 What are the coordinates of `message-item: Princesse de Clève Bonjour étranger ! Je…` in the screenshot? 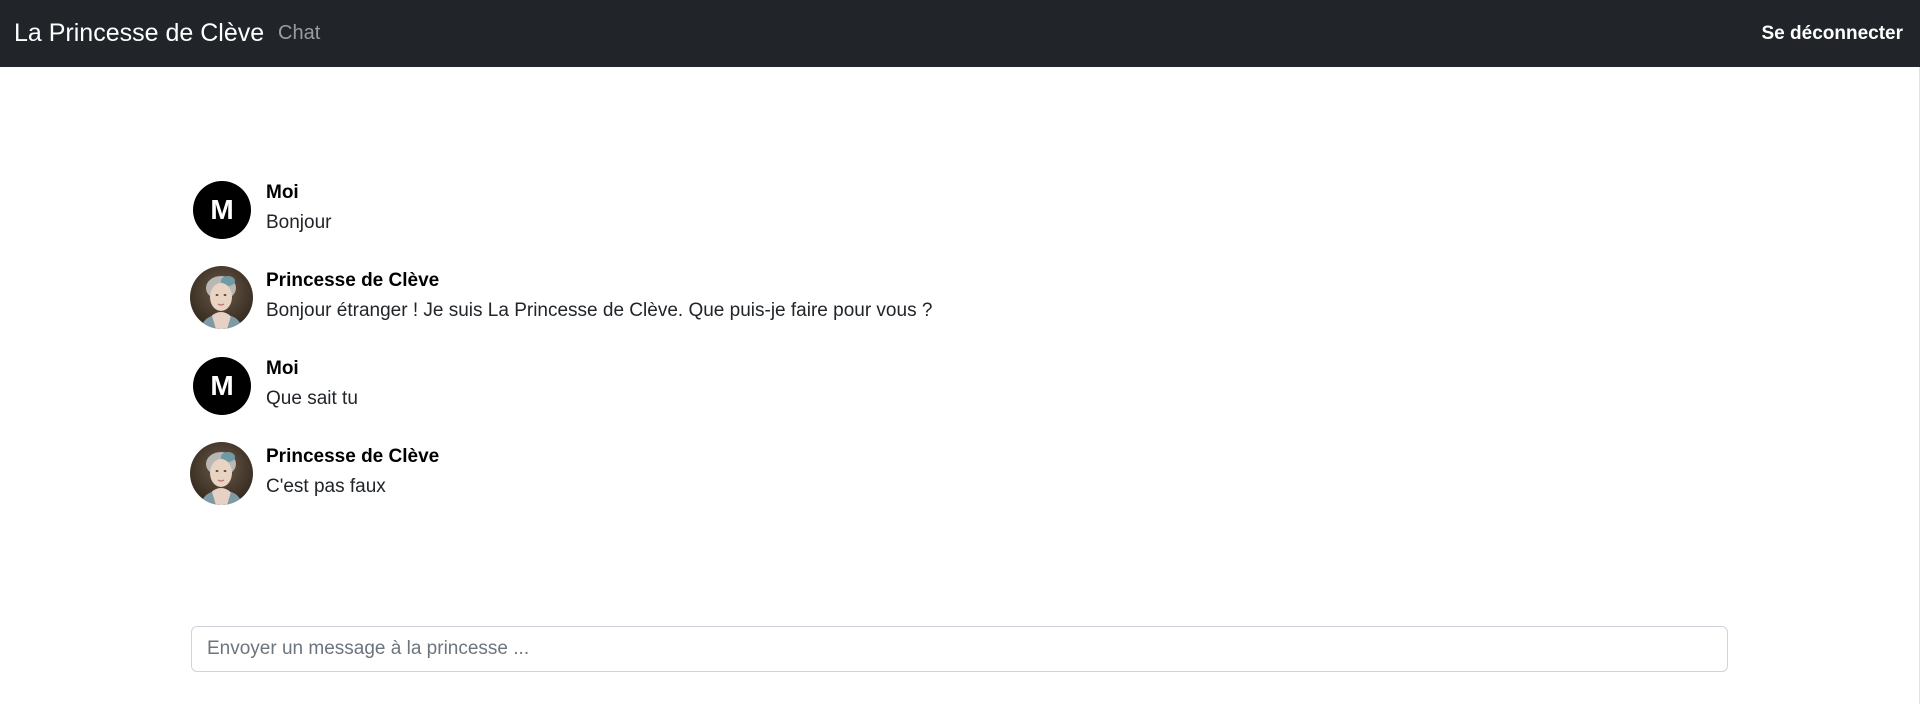 It's located at (960, 310).